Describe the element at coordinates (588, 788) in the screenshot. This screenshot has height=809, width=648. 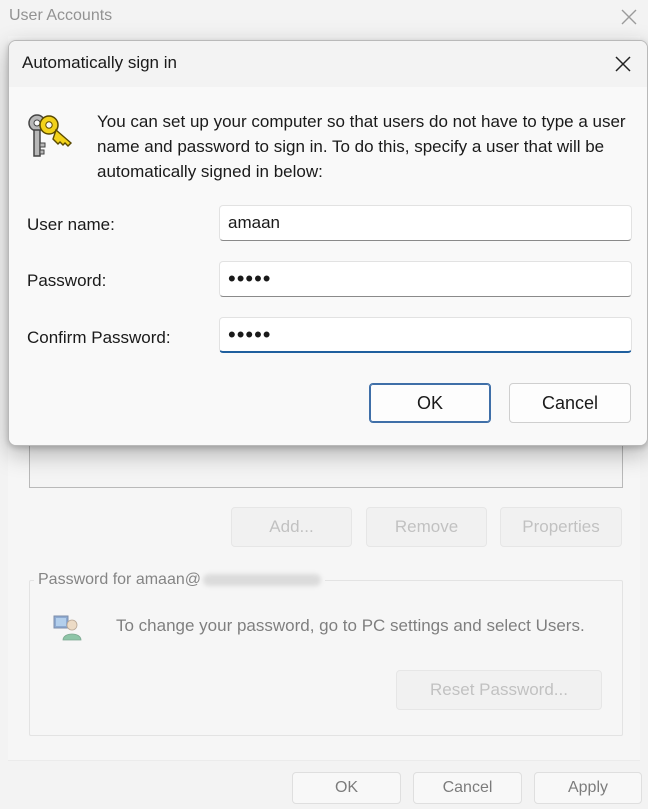
I see `footer-apply-button: Apply` at that location.